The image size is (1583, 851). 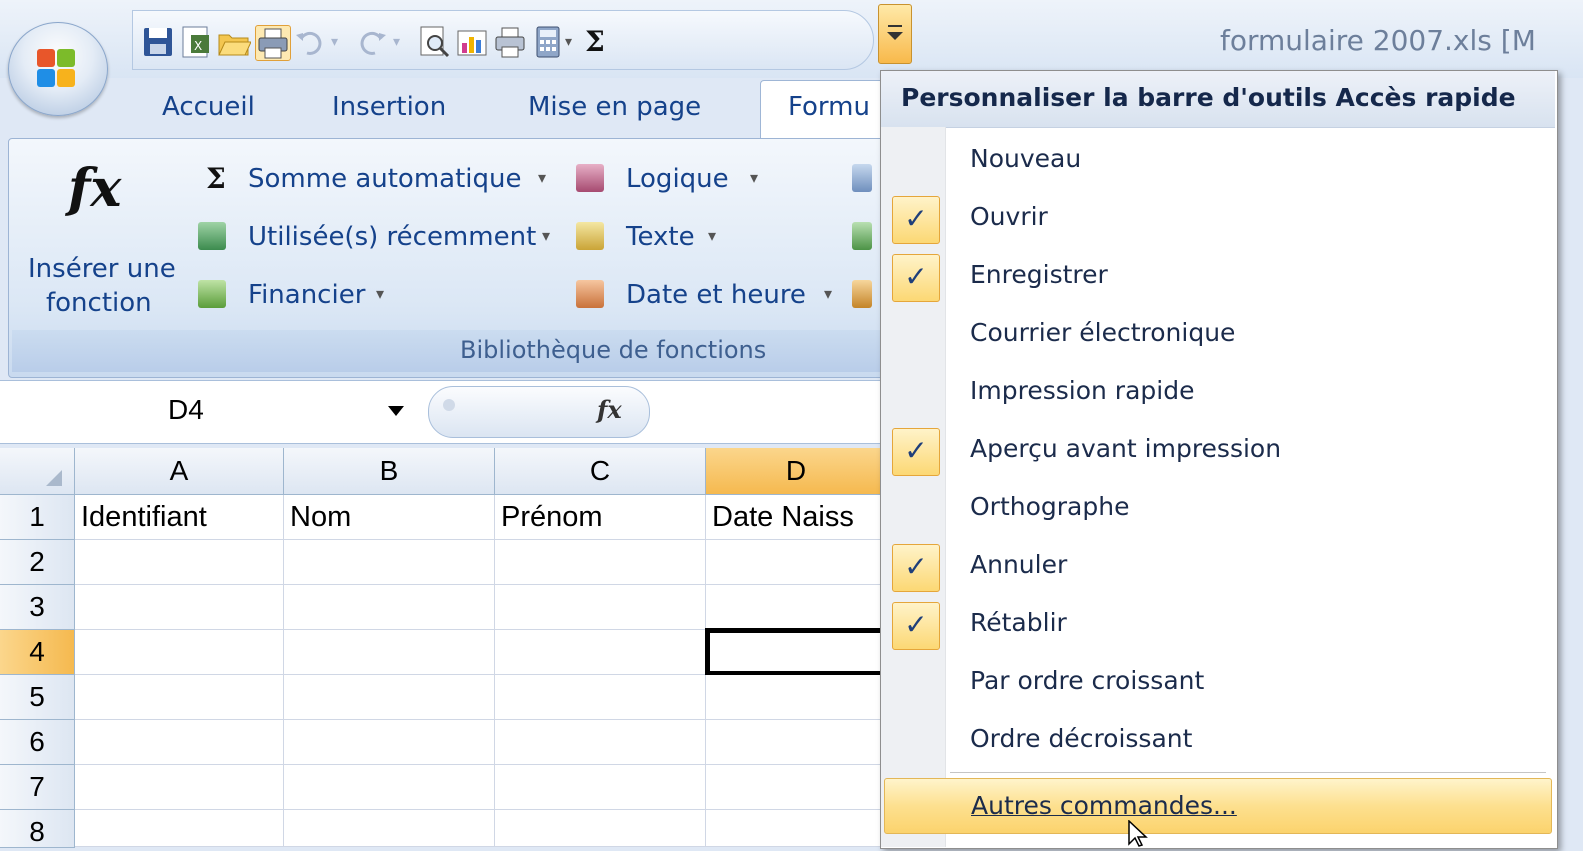 I want to click on office-button, so click(x=58, y=69).